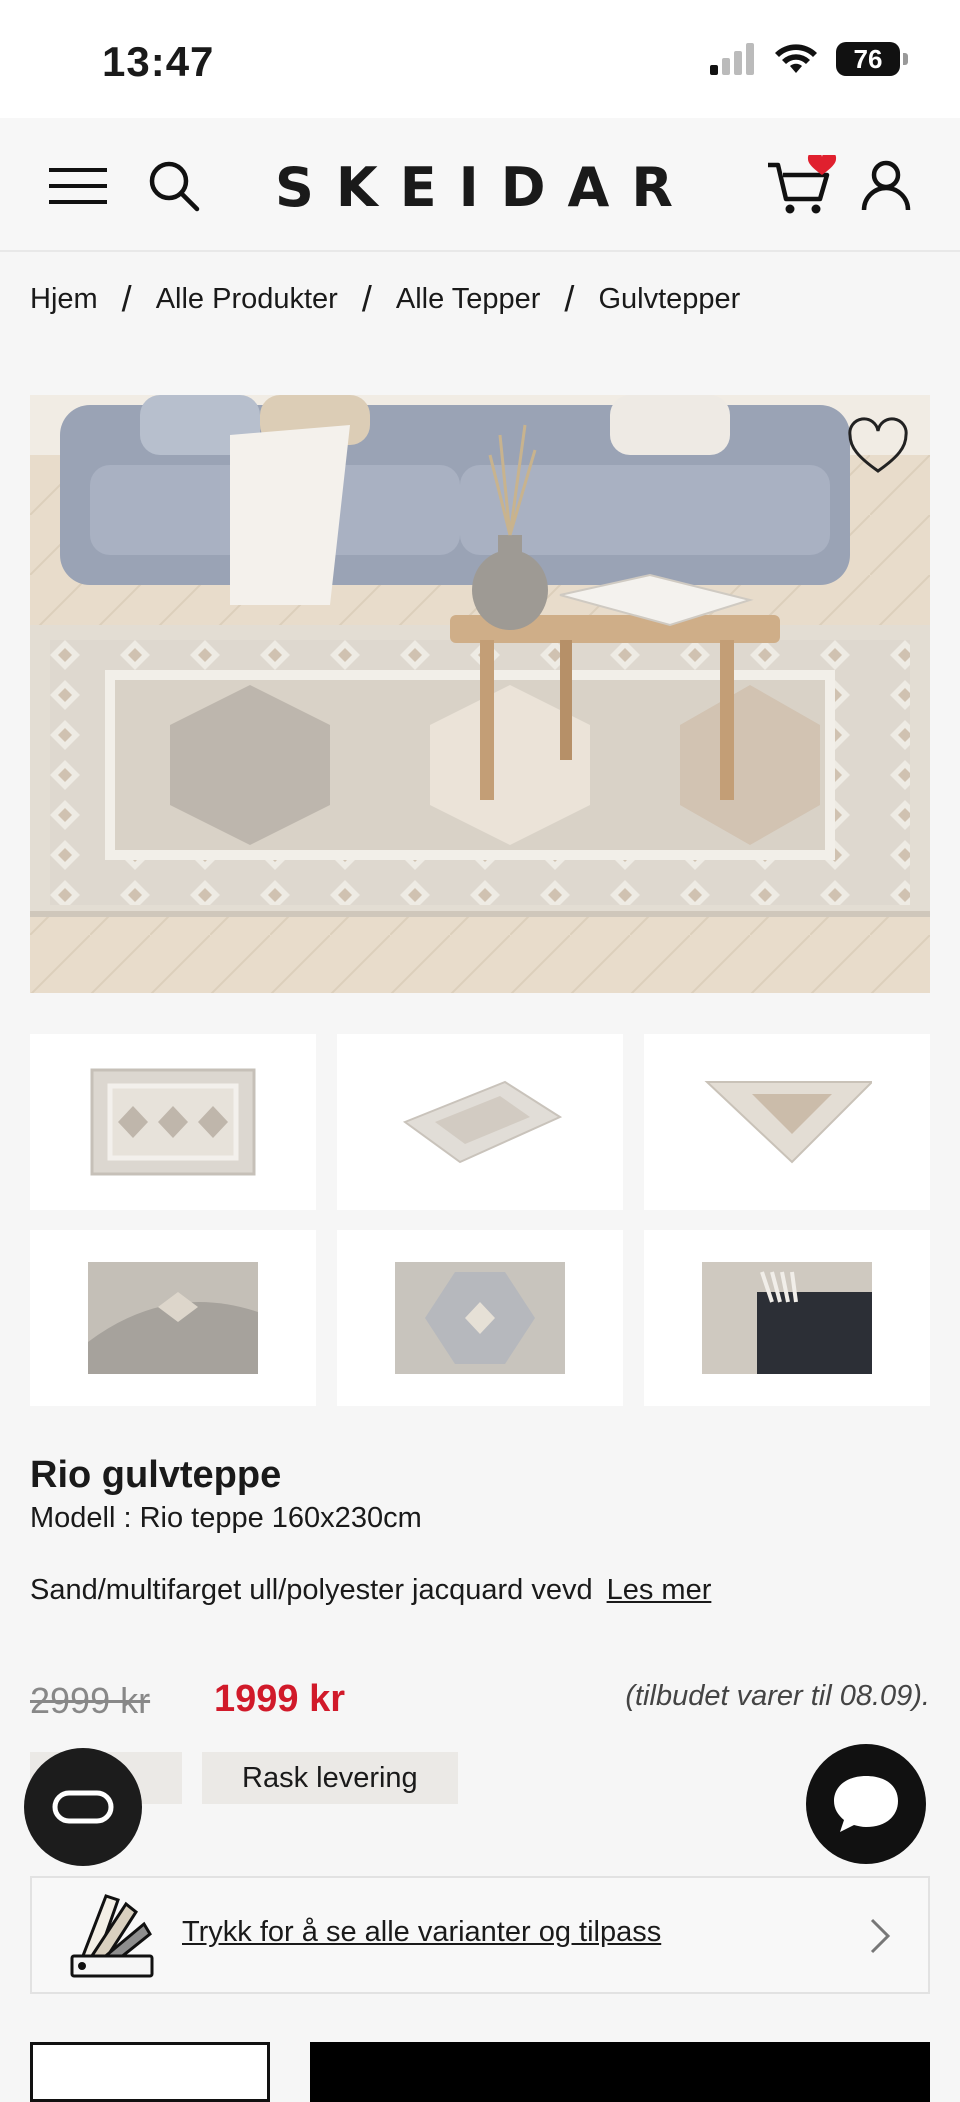 The width and height of the screenshot is (960, 2102). I want to click on chevron-right-icon, so click(880, 1936).